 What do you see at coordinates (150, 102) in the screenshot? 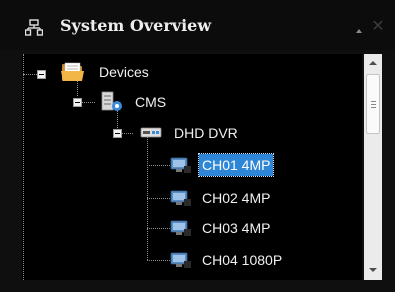
I see `tree-node-cms: CMS` at bounding box center [150, 102].